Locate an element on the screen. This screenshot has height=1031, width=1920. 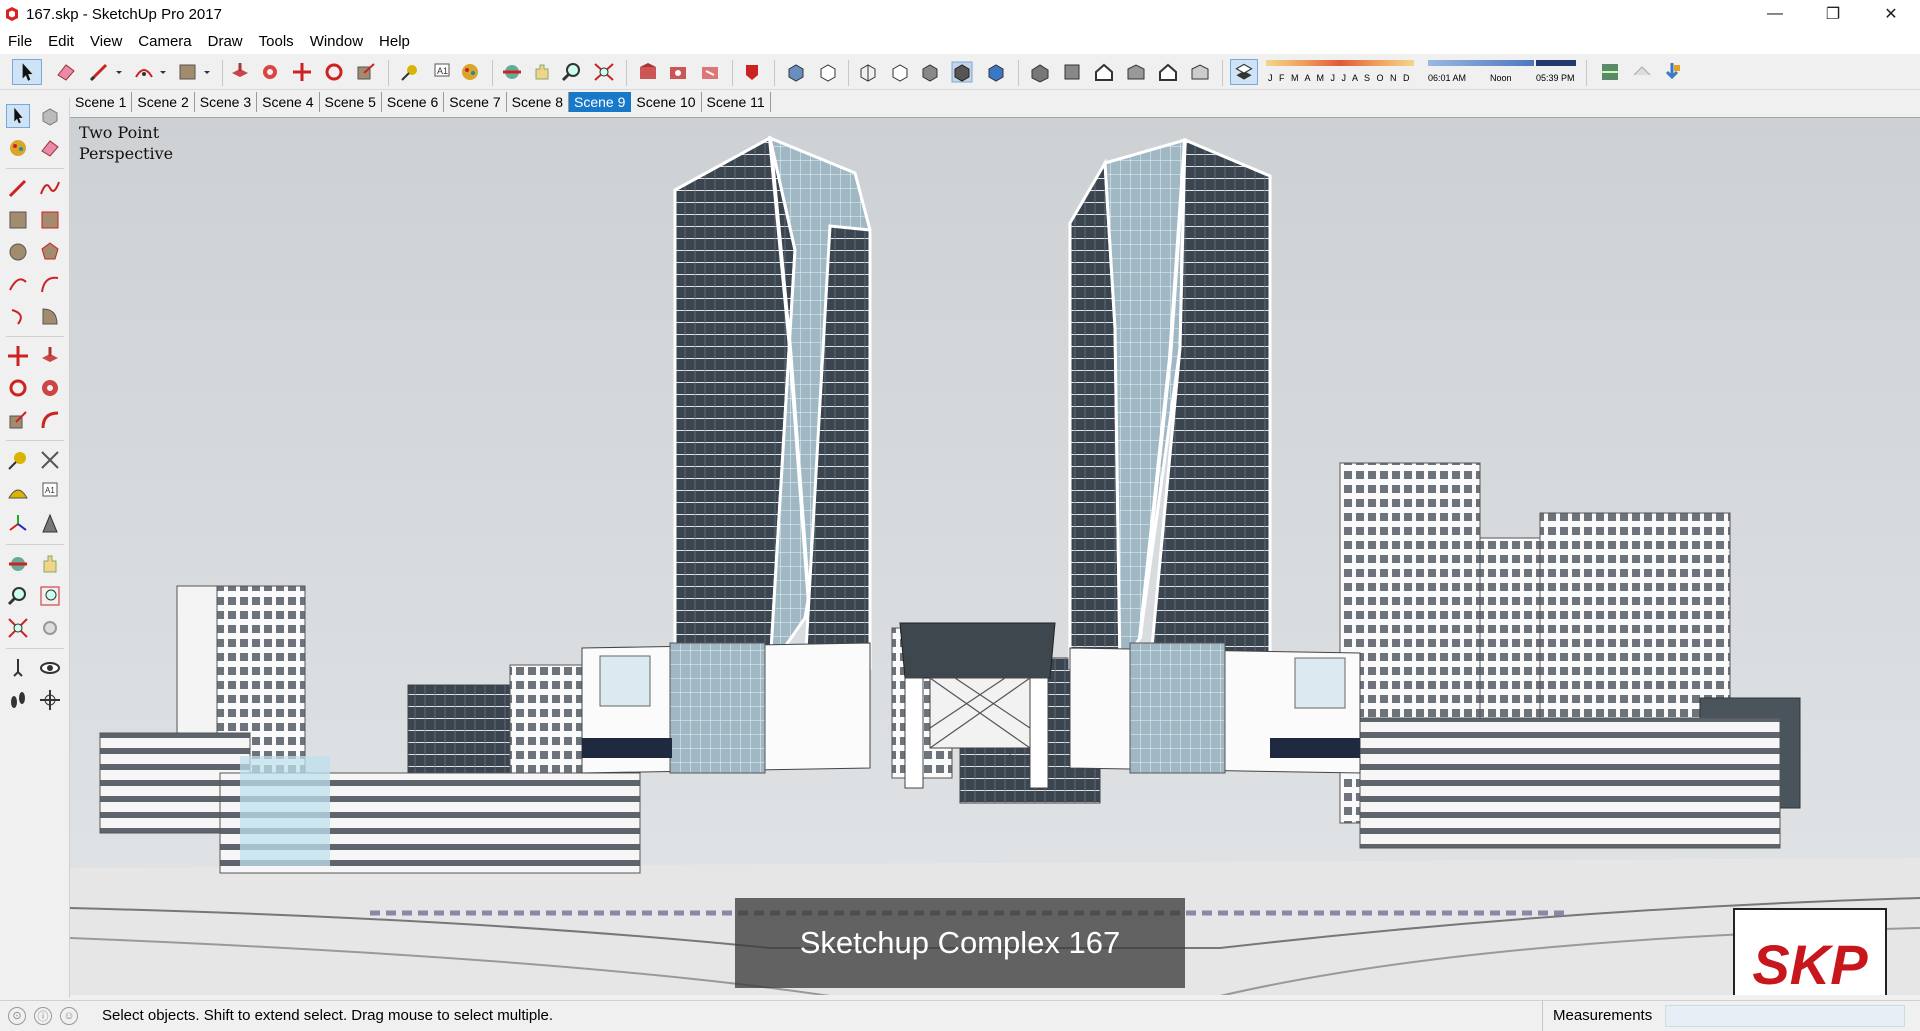
zoom-window-icon is located at coordinates (50, 596).